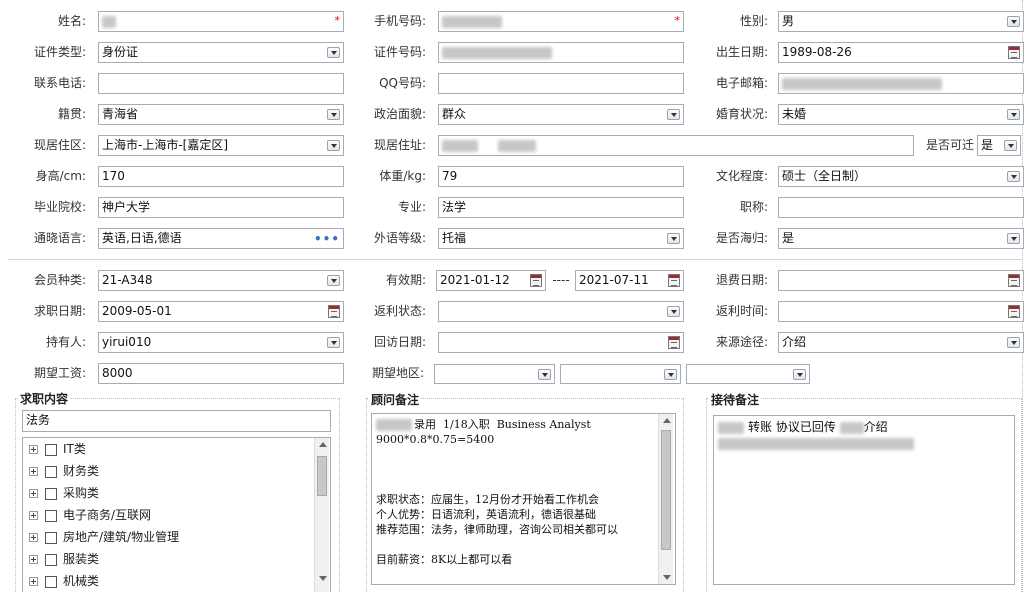 The image size is (1035, 592). What do you see at coordinates (57, 449) in the screenshot?
I see `tree-item: IT类` at bounding box center [57, 449].